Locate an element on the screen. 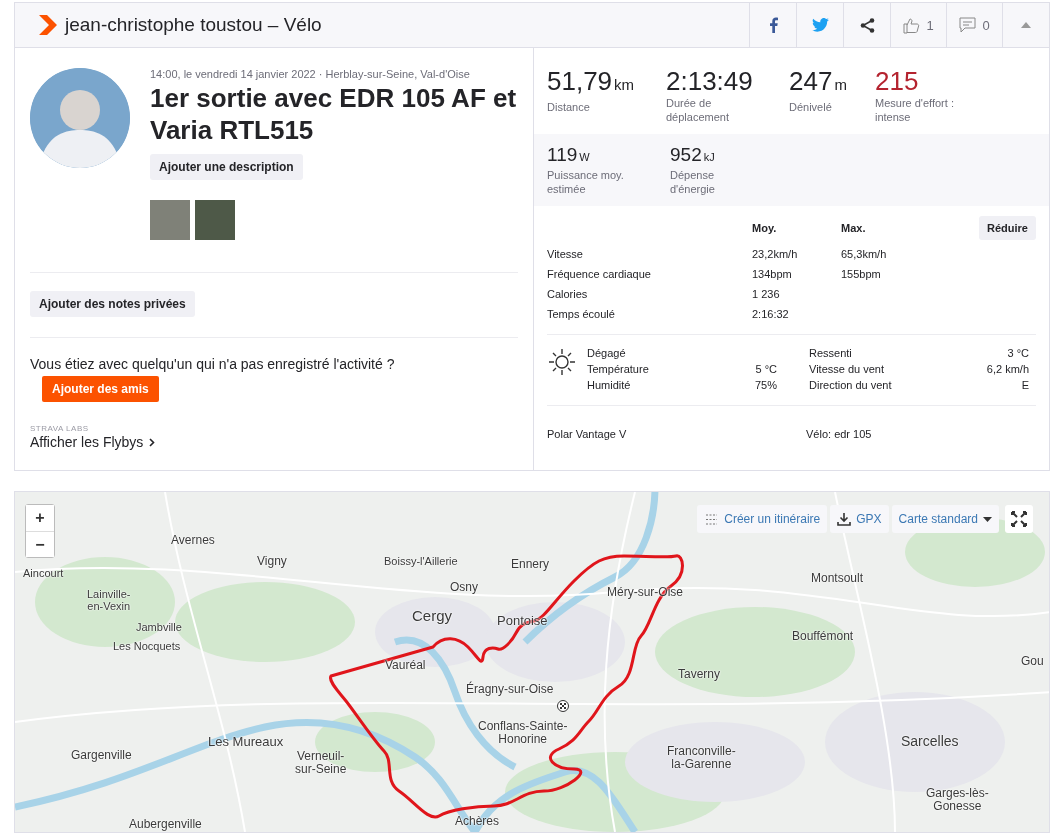 This screenshot has width=1053, height=837. place-label: Sarcelles is located at coordinates (930, 741).